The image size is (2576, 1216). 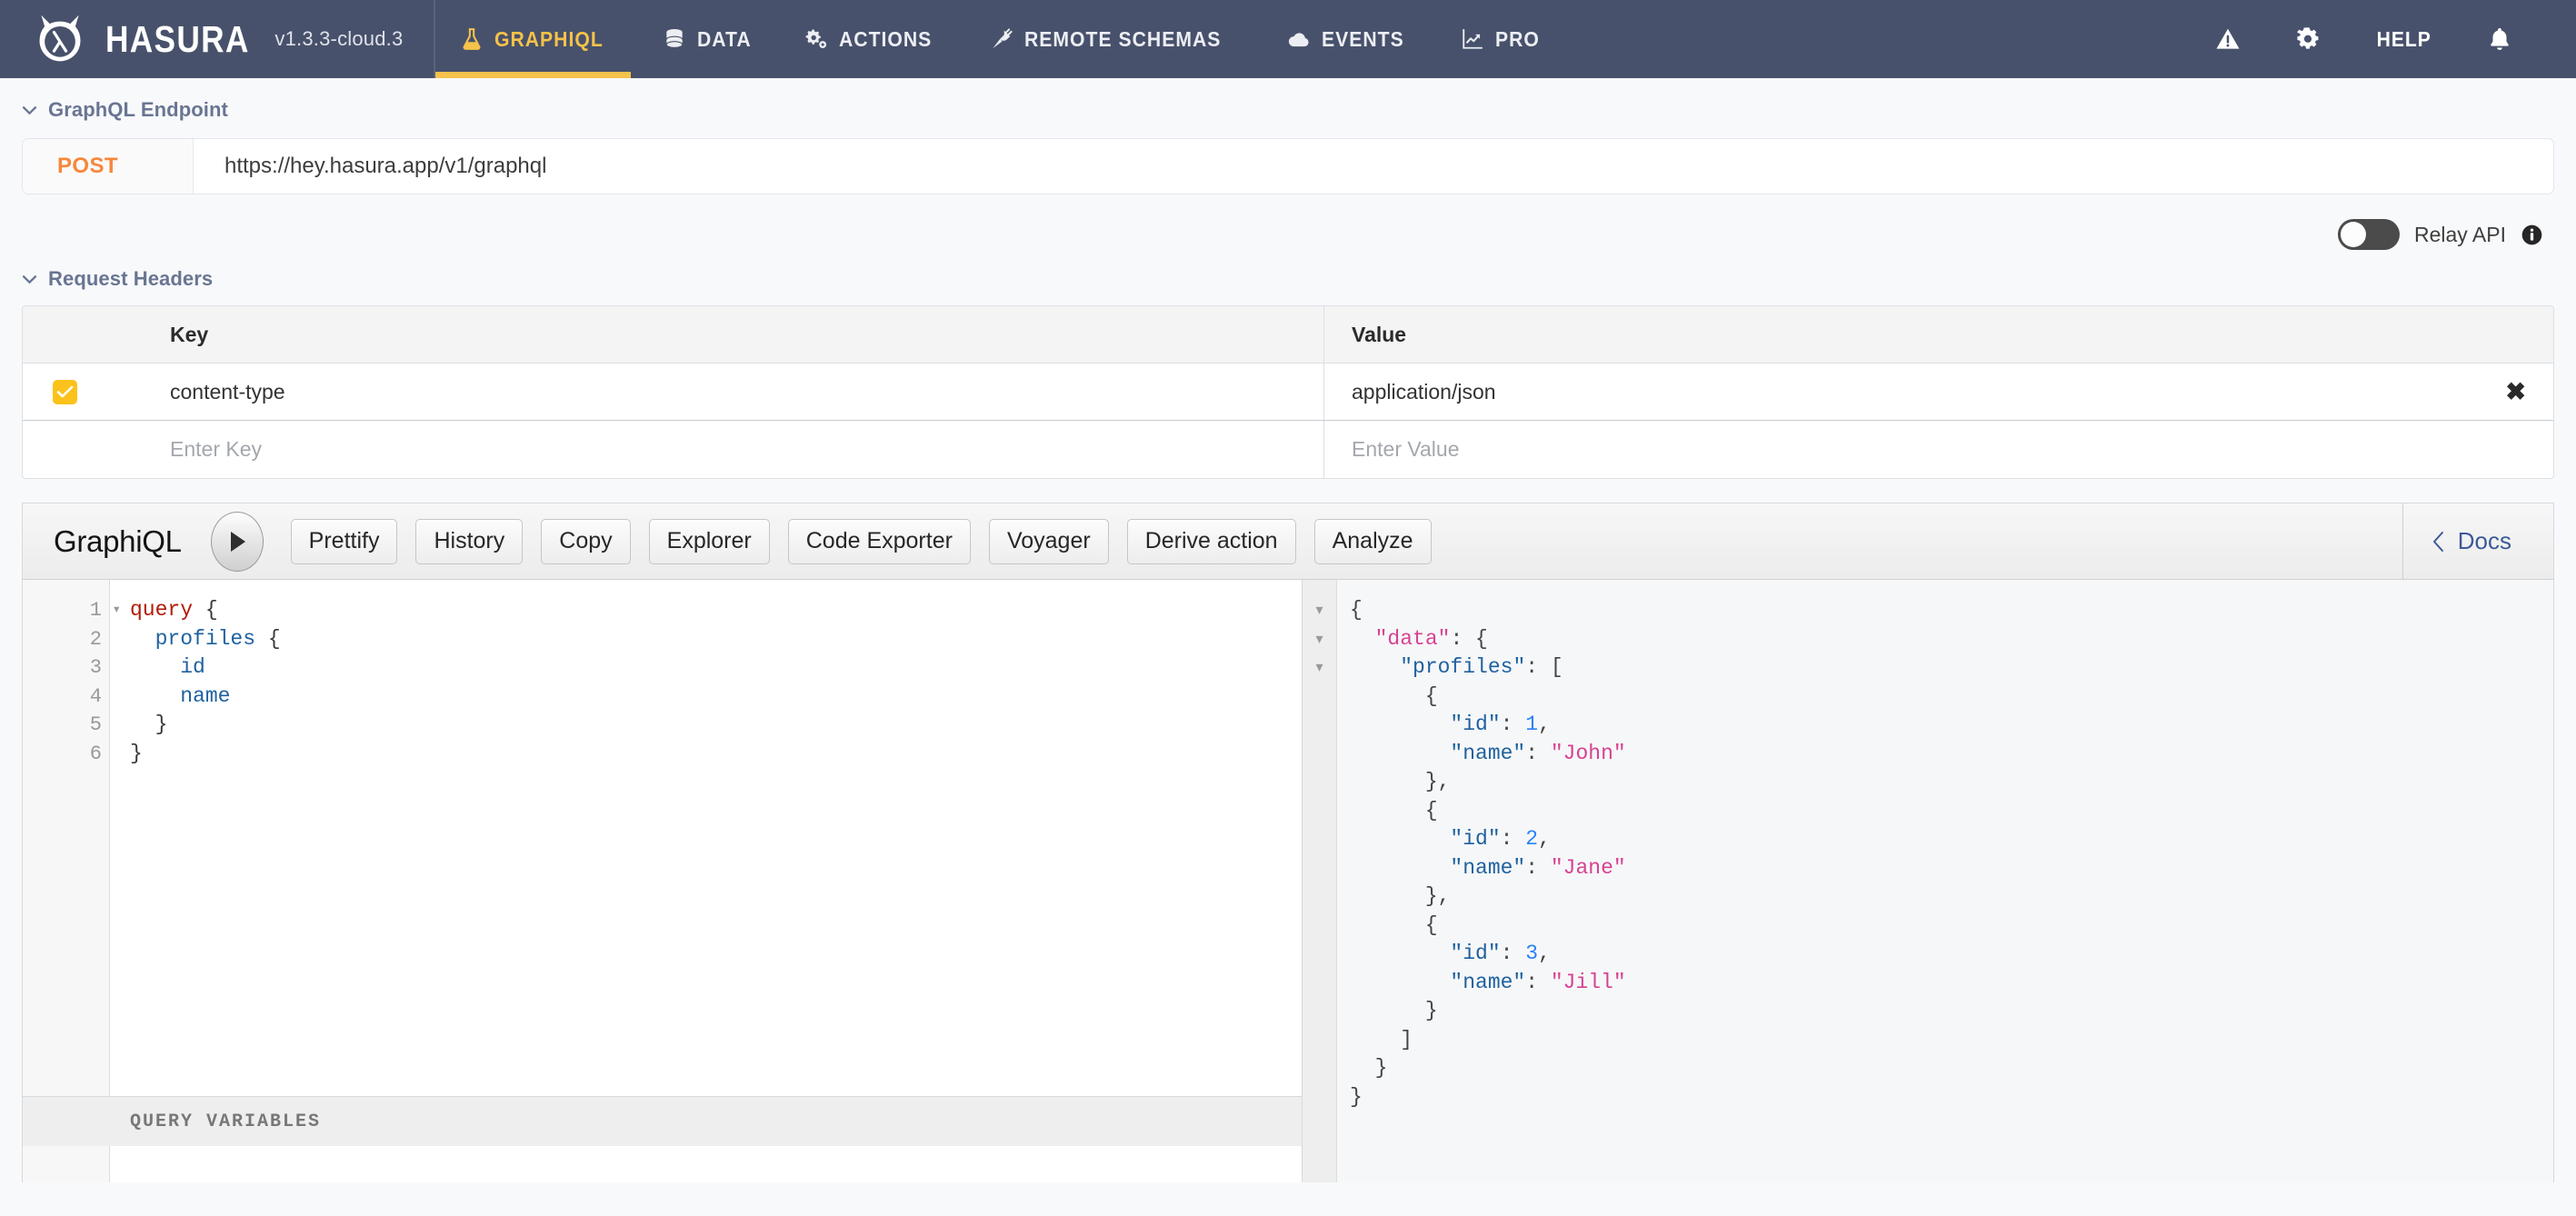 What do you see at coordinates (816, 38) in the screenshot?
I see `gears-icon` at bounding box center [816, 38].